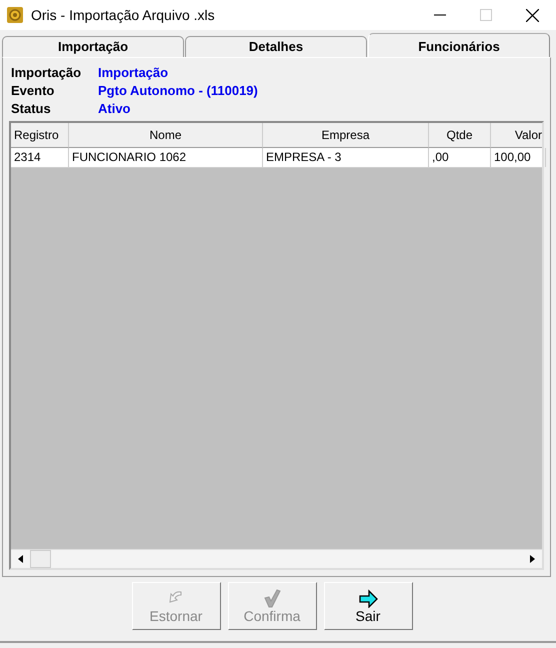 This screenshot has width=556, height=648. What do you see at coordinates (31, 109) in the screenshot?
I see `field-label: Status` at bounding box center [31, 109].